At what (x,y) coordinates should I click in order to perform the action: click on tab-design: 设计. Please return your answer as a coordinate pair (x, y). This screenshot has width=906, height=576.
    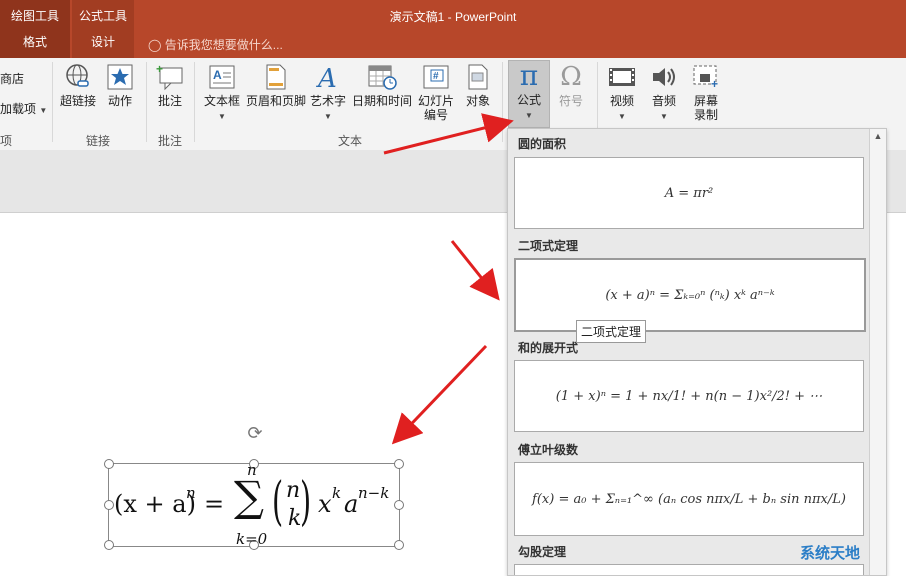
    Looking at the image, I should click on (103, 41).